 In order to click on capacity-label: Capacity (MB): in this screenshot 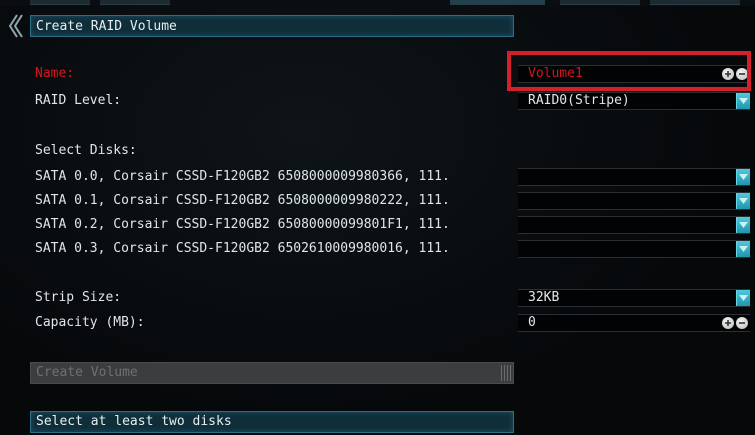, I will do `click(90, 322)`.